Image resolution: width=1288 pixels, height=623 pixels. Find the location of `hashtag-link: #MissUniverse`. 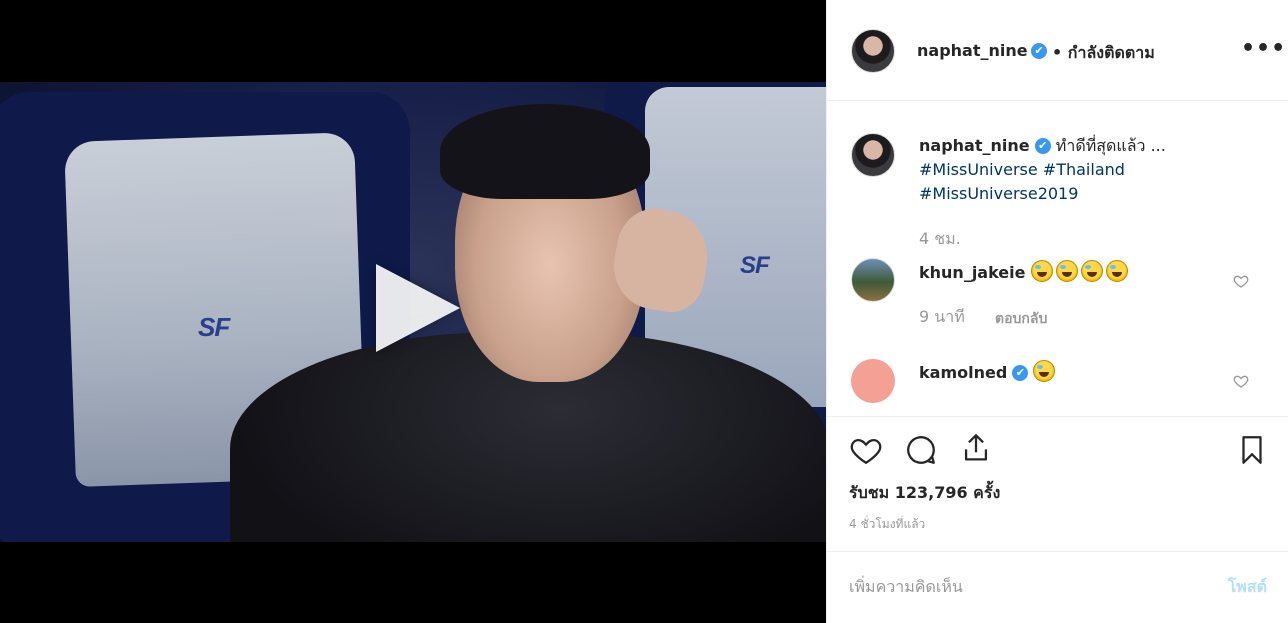

hashtag-link: #MissUniverse is located at coordinates (978, 169).